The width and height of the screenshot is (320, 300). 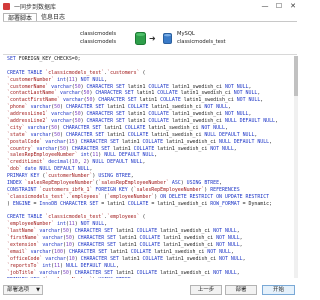 I want to click on bottom-bar: 部署选项 ▼ 上一步 部署 开始, so click(x=150, y=290).